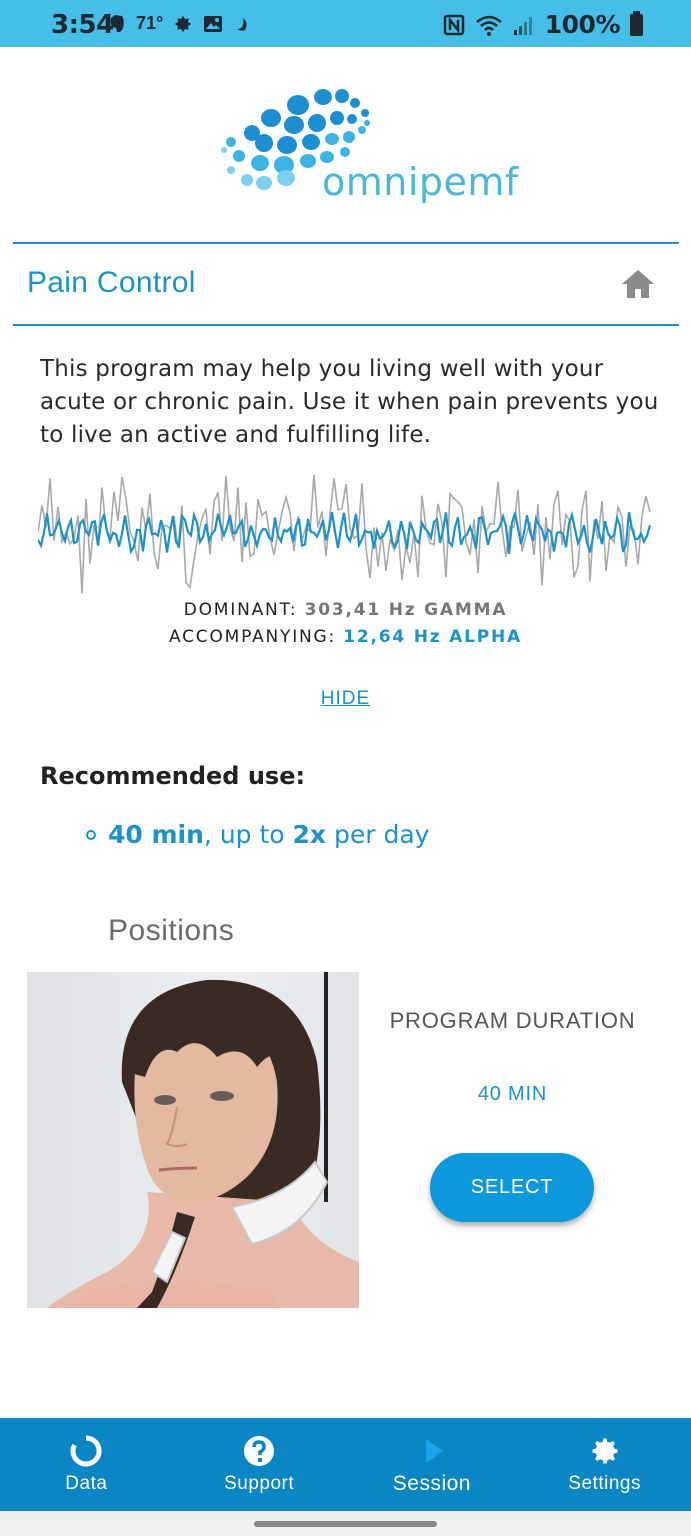  What do you see at coordinates (183, 23) in the screenshot?
I see `settings-gear-icon` at bounding box center [183, 23].